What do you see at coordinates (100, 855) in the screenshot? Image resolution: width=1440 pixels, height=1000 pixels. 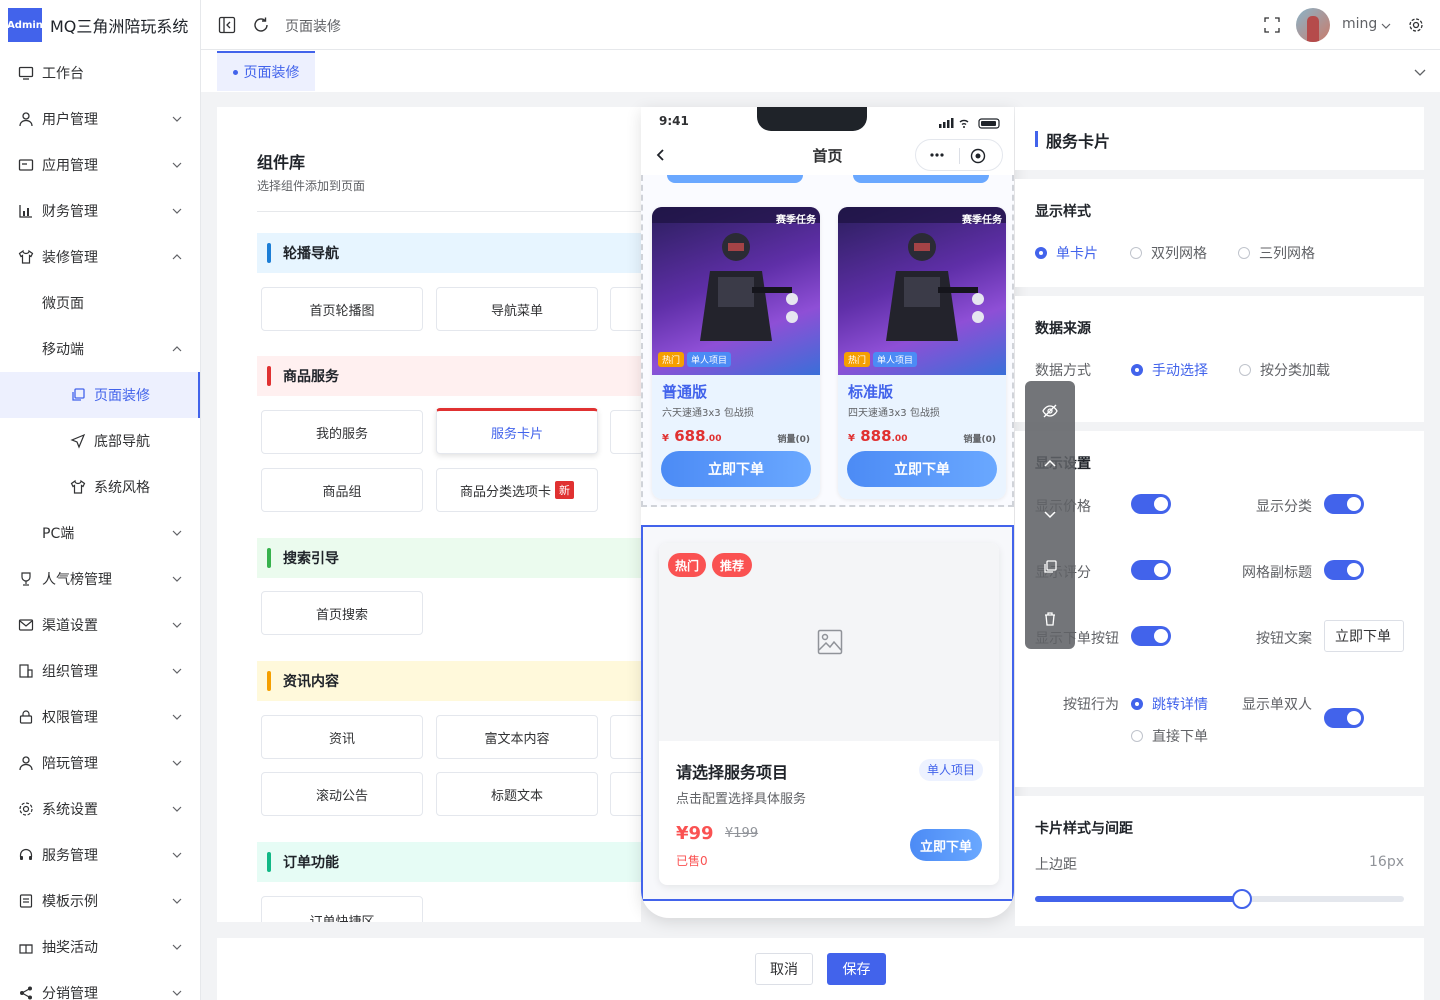 I see `sidebar-item-services: 服务管理` at bounding box center [100, 855].